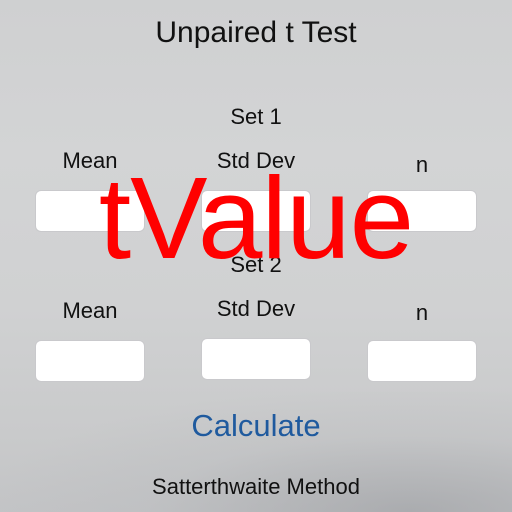 This screenshot has height=512, width=512. Describe the element at coordinates (256, 32) in the screenshot. I see `page-title: Unpaired t Test` at that location.